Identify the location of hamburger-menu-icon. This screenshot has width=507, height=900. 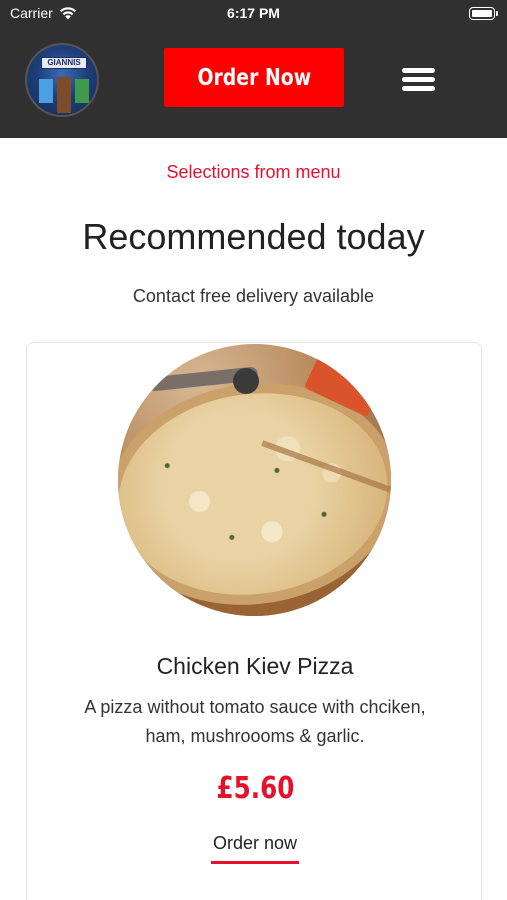
(418, 80).